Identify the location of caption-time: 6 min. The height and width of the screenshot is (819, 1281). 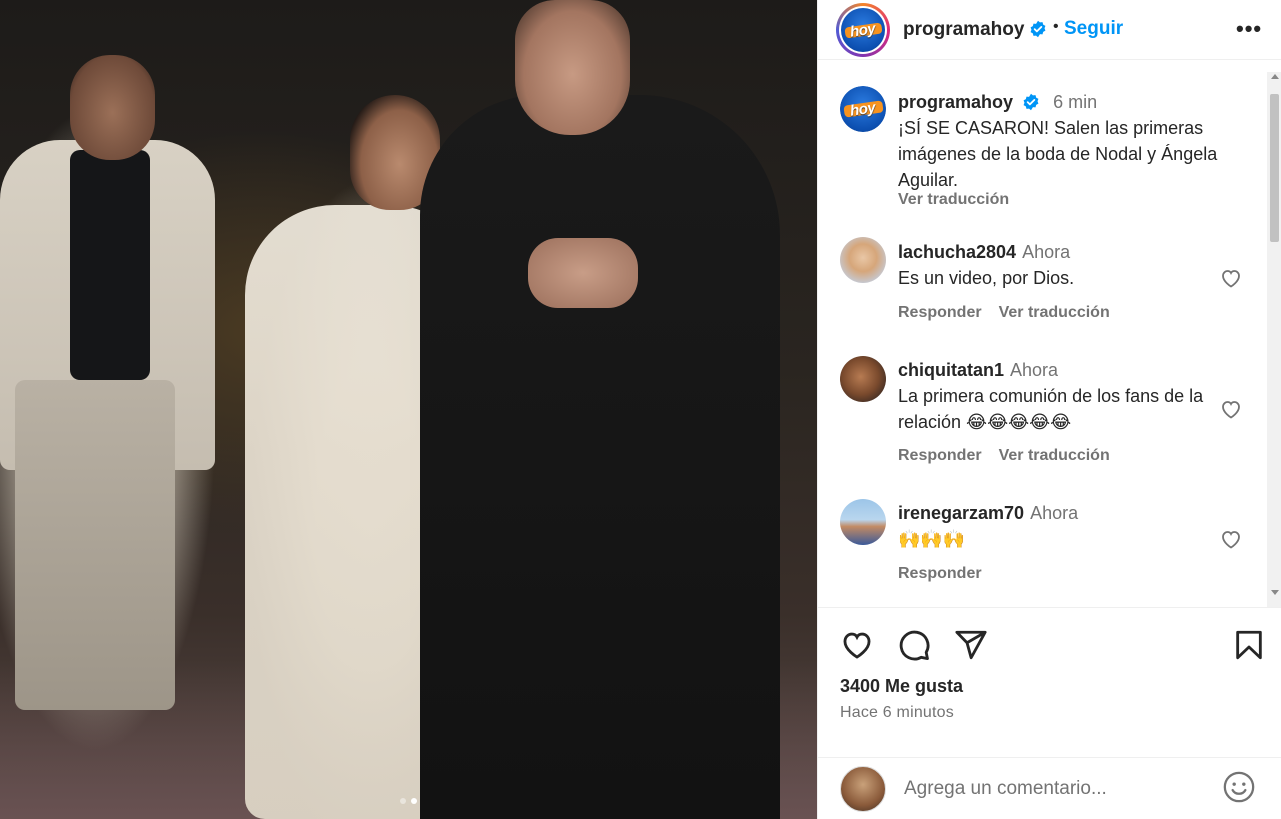
(1075, 102).